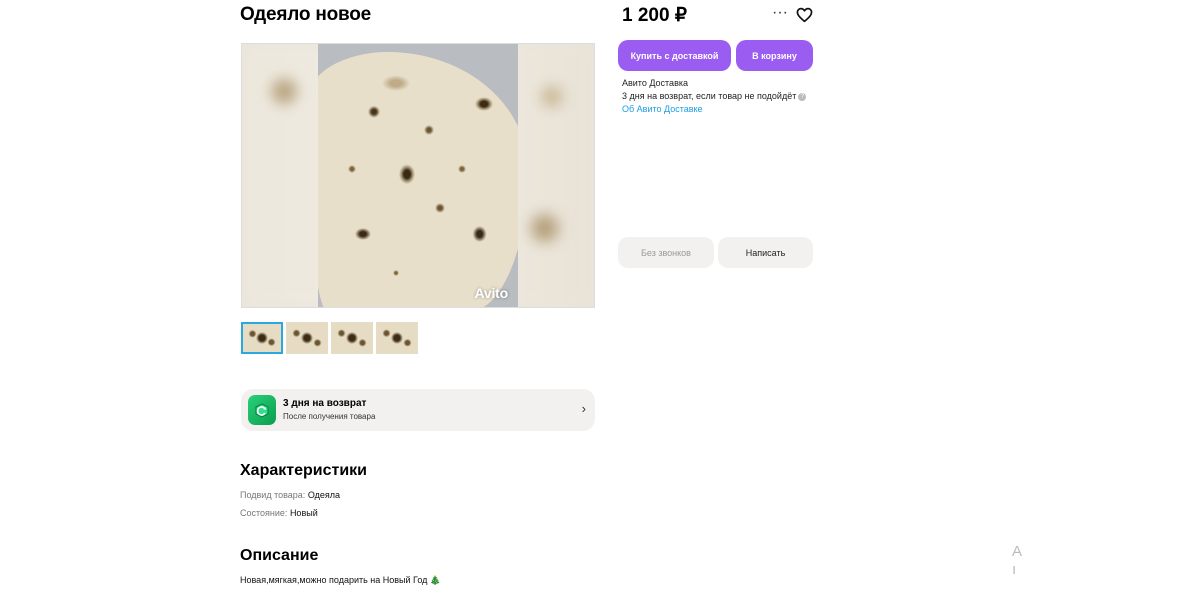 The image size is (1200, 600). I want to click on characteristic-value: Новый, so click(303, 513).